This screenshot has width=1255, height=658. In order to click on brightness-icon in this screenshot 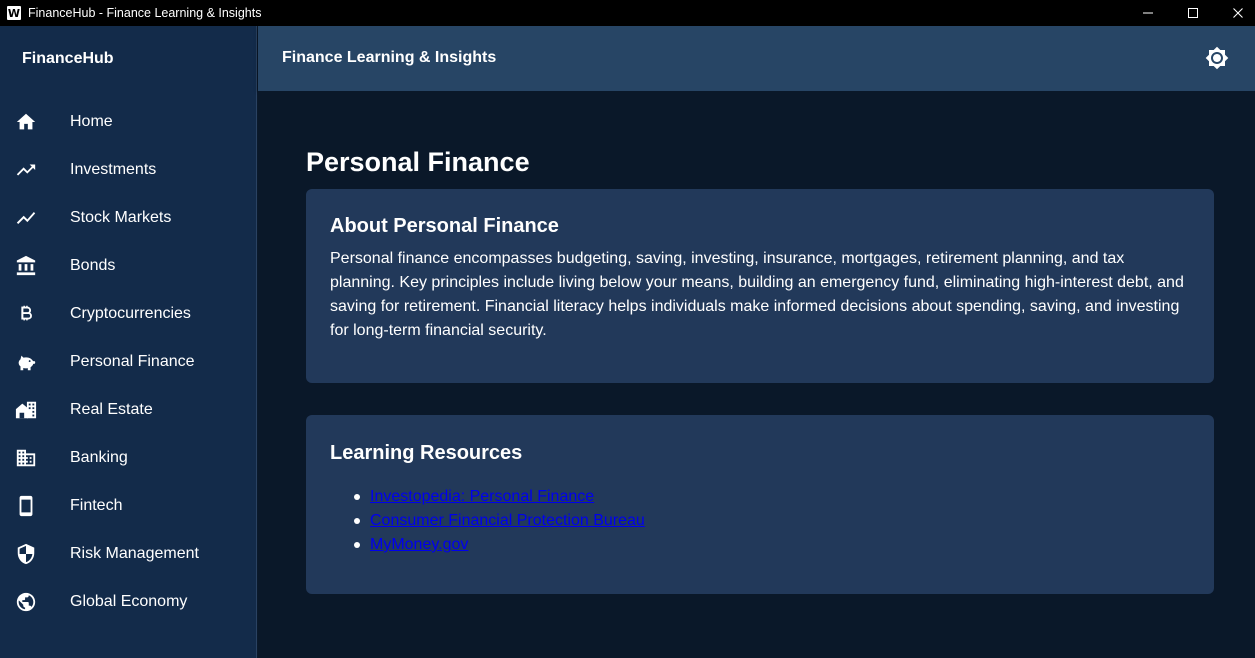, I will do `click(1217, 58)`.